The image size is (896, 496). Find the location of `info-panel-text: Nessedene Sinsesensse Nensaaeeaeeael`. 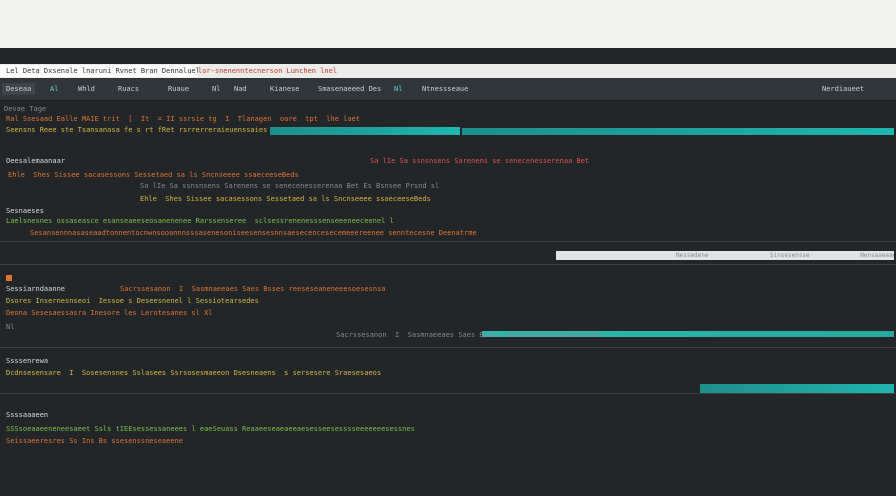

info-panel-text: Nessedene Sinsesensse Nensaaeeaeeael is located at coordinates (785, 255).